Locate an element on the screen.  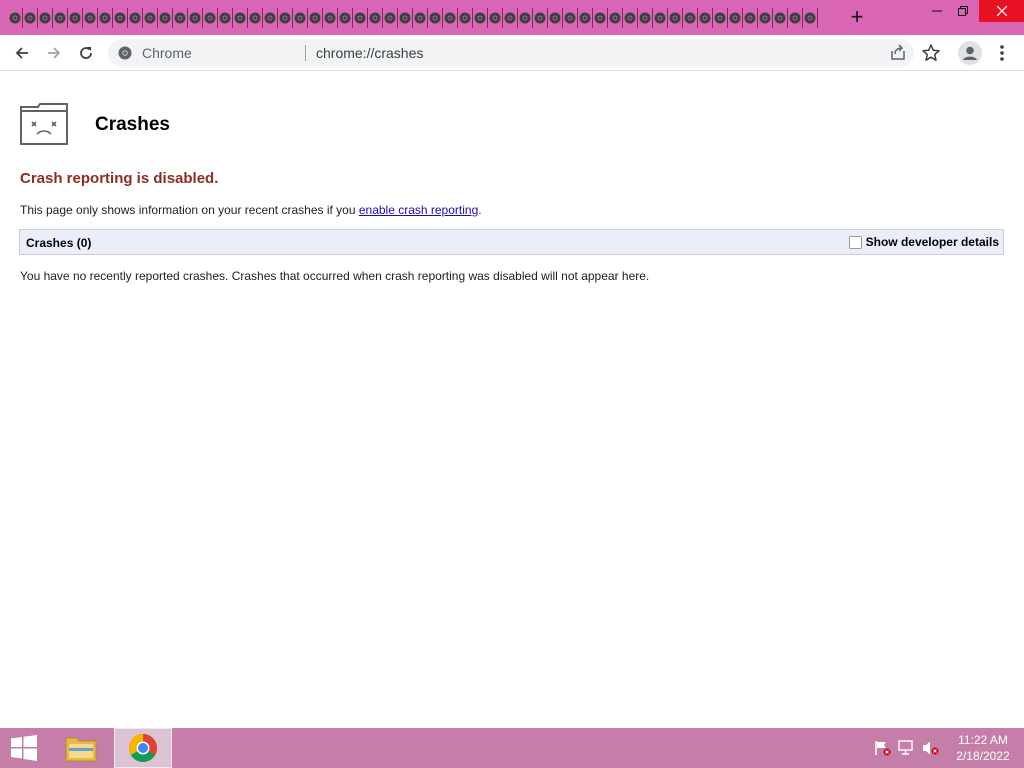
clock-date: 2/18/2022 is located at coordinates (983, 756).